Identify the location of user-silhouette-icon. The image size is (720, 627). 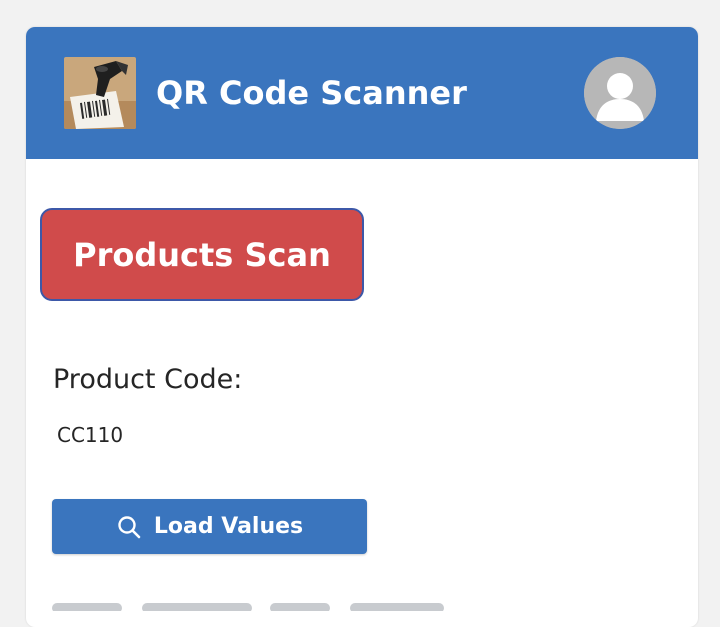
(620, 93).